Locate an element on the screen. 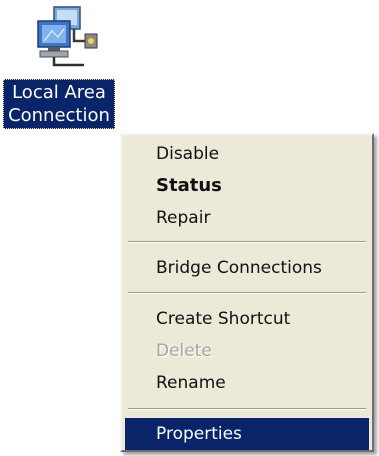  menu-item-delete: Delete is located at coordinates (184, 351).